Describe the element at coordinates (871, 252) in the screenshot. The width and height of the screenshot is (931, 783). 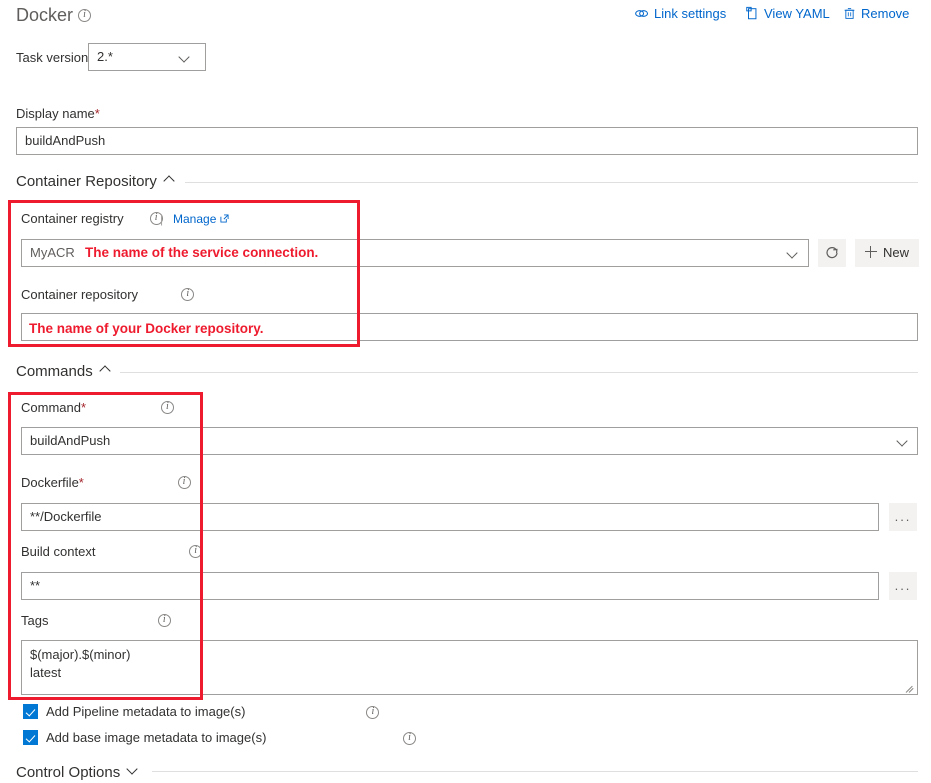
I see `plus-icon` at that location.